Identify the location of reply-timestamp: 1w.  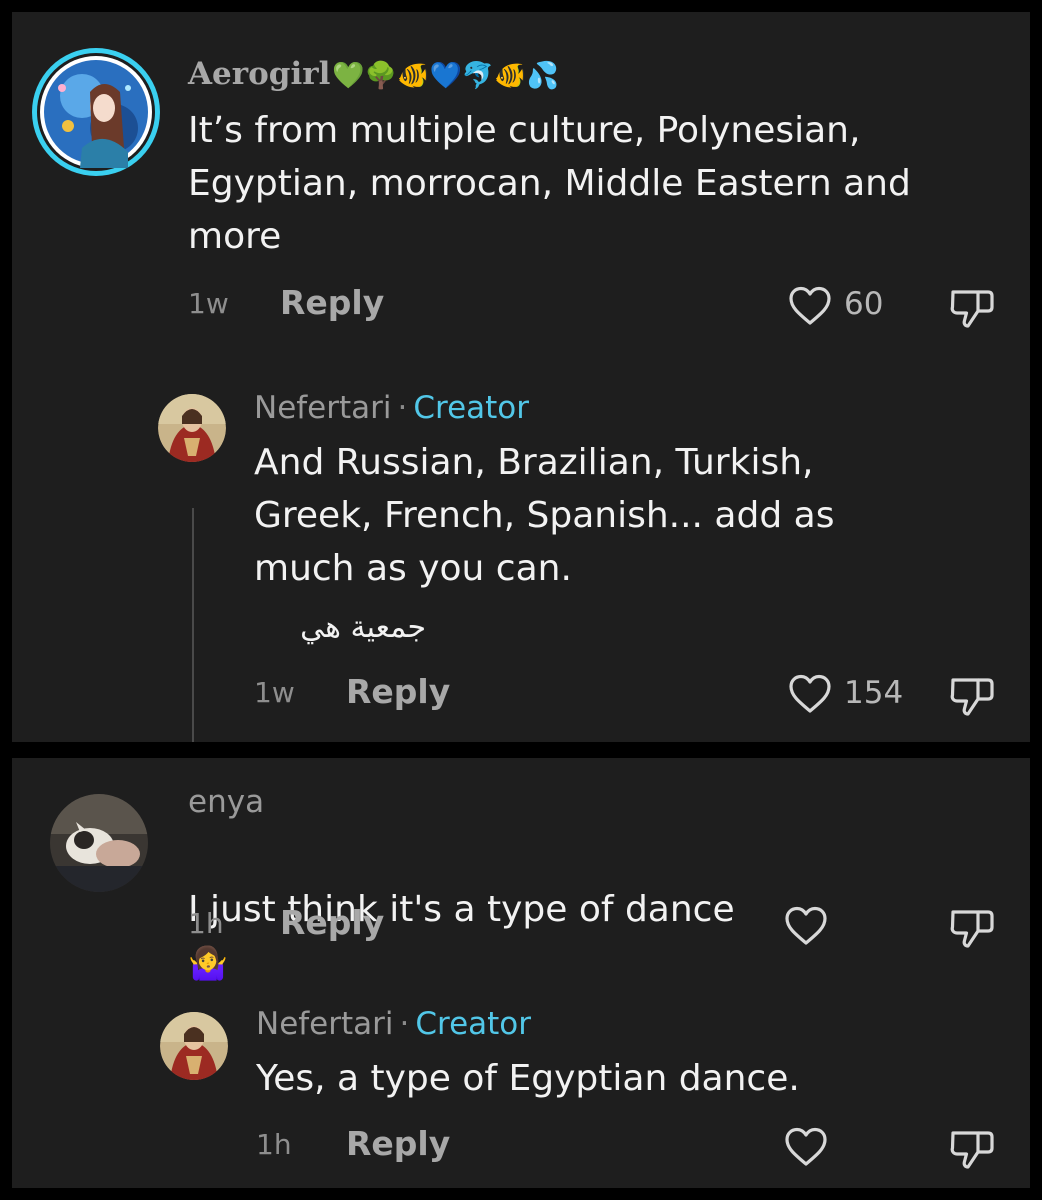
(274, 692).